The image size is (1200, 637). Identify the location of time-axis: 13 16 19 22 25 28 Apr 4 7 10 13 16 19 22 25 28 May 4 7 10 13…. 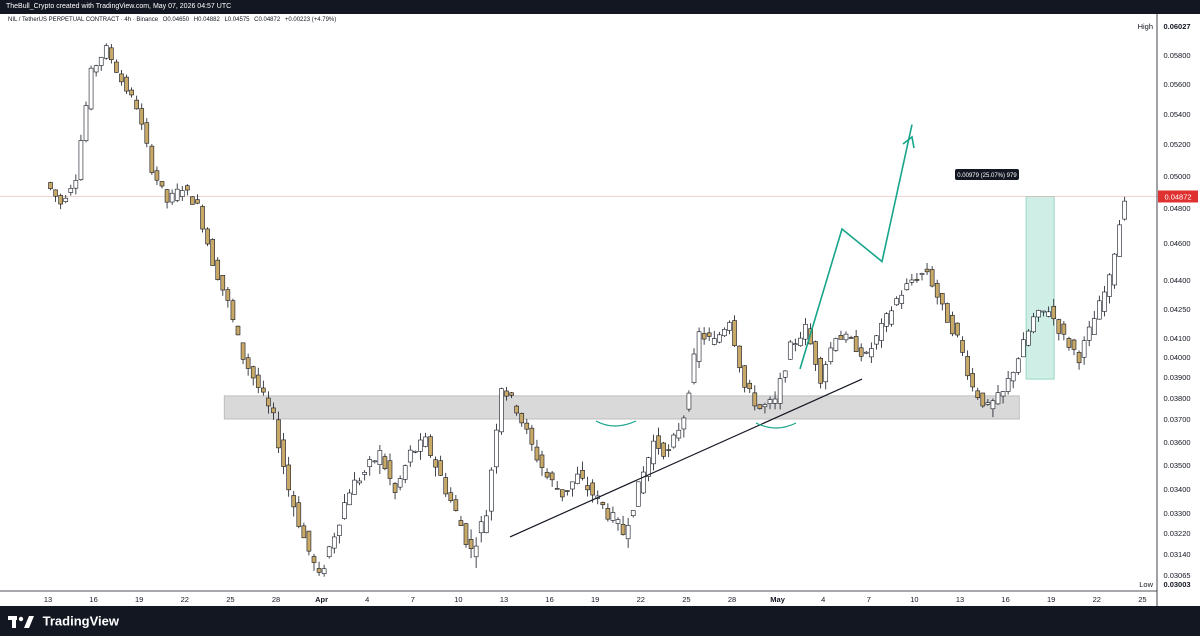
(578, 597).